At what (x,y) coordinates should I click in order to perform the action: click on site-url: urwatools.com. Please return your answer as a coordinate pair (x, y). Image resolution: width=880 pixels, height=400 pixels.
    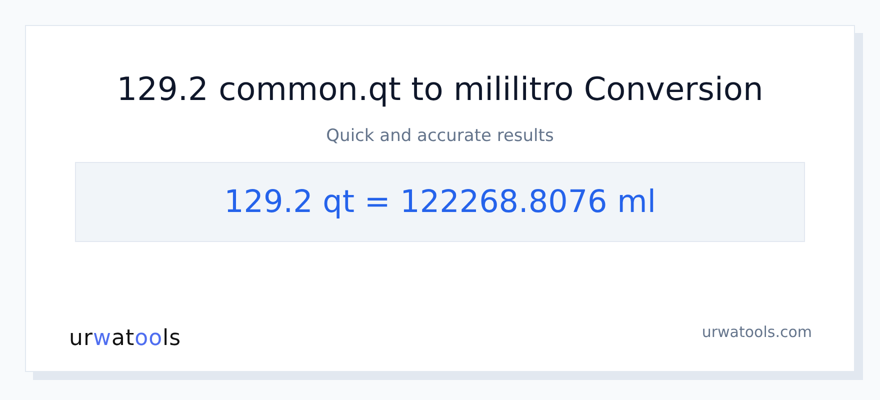
    Looking at the image, I should click on (757, 331).